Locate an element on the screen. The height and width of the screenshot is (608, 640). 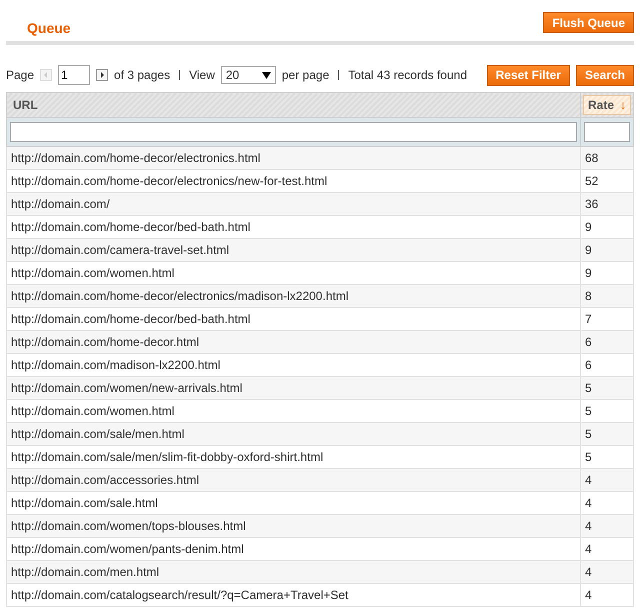
per-page-label: per page is located at coordinates (306, 75).